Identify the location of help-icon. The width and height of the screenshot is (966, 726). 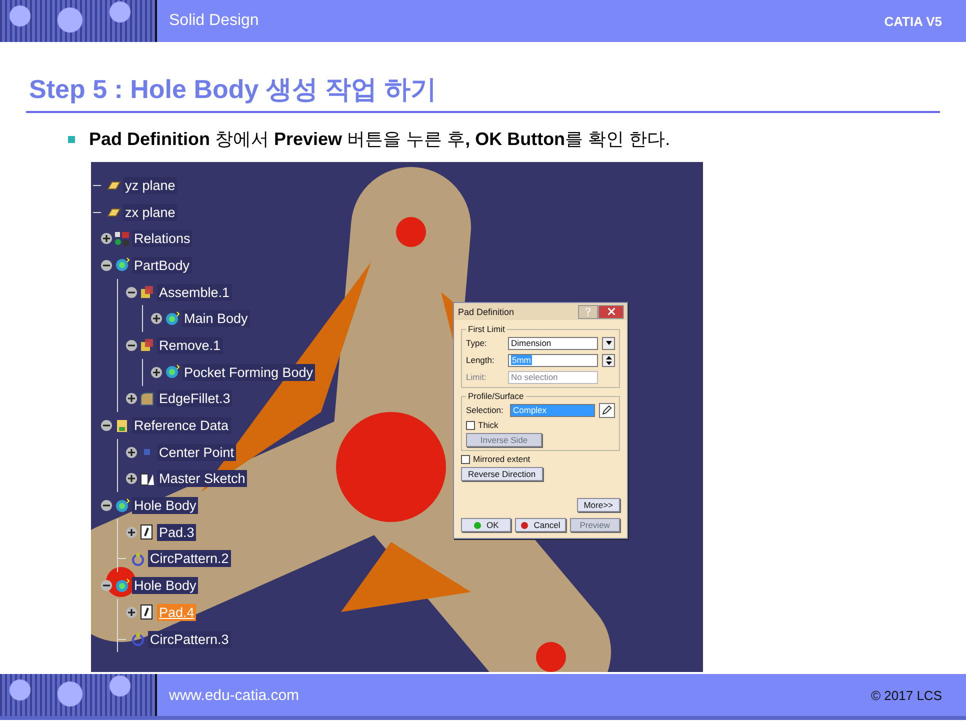
(588, 311).